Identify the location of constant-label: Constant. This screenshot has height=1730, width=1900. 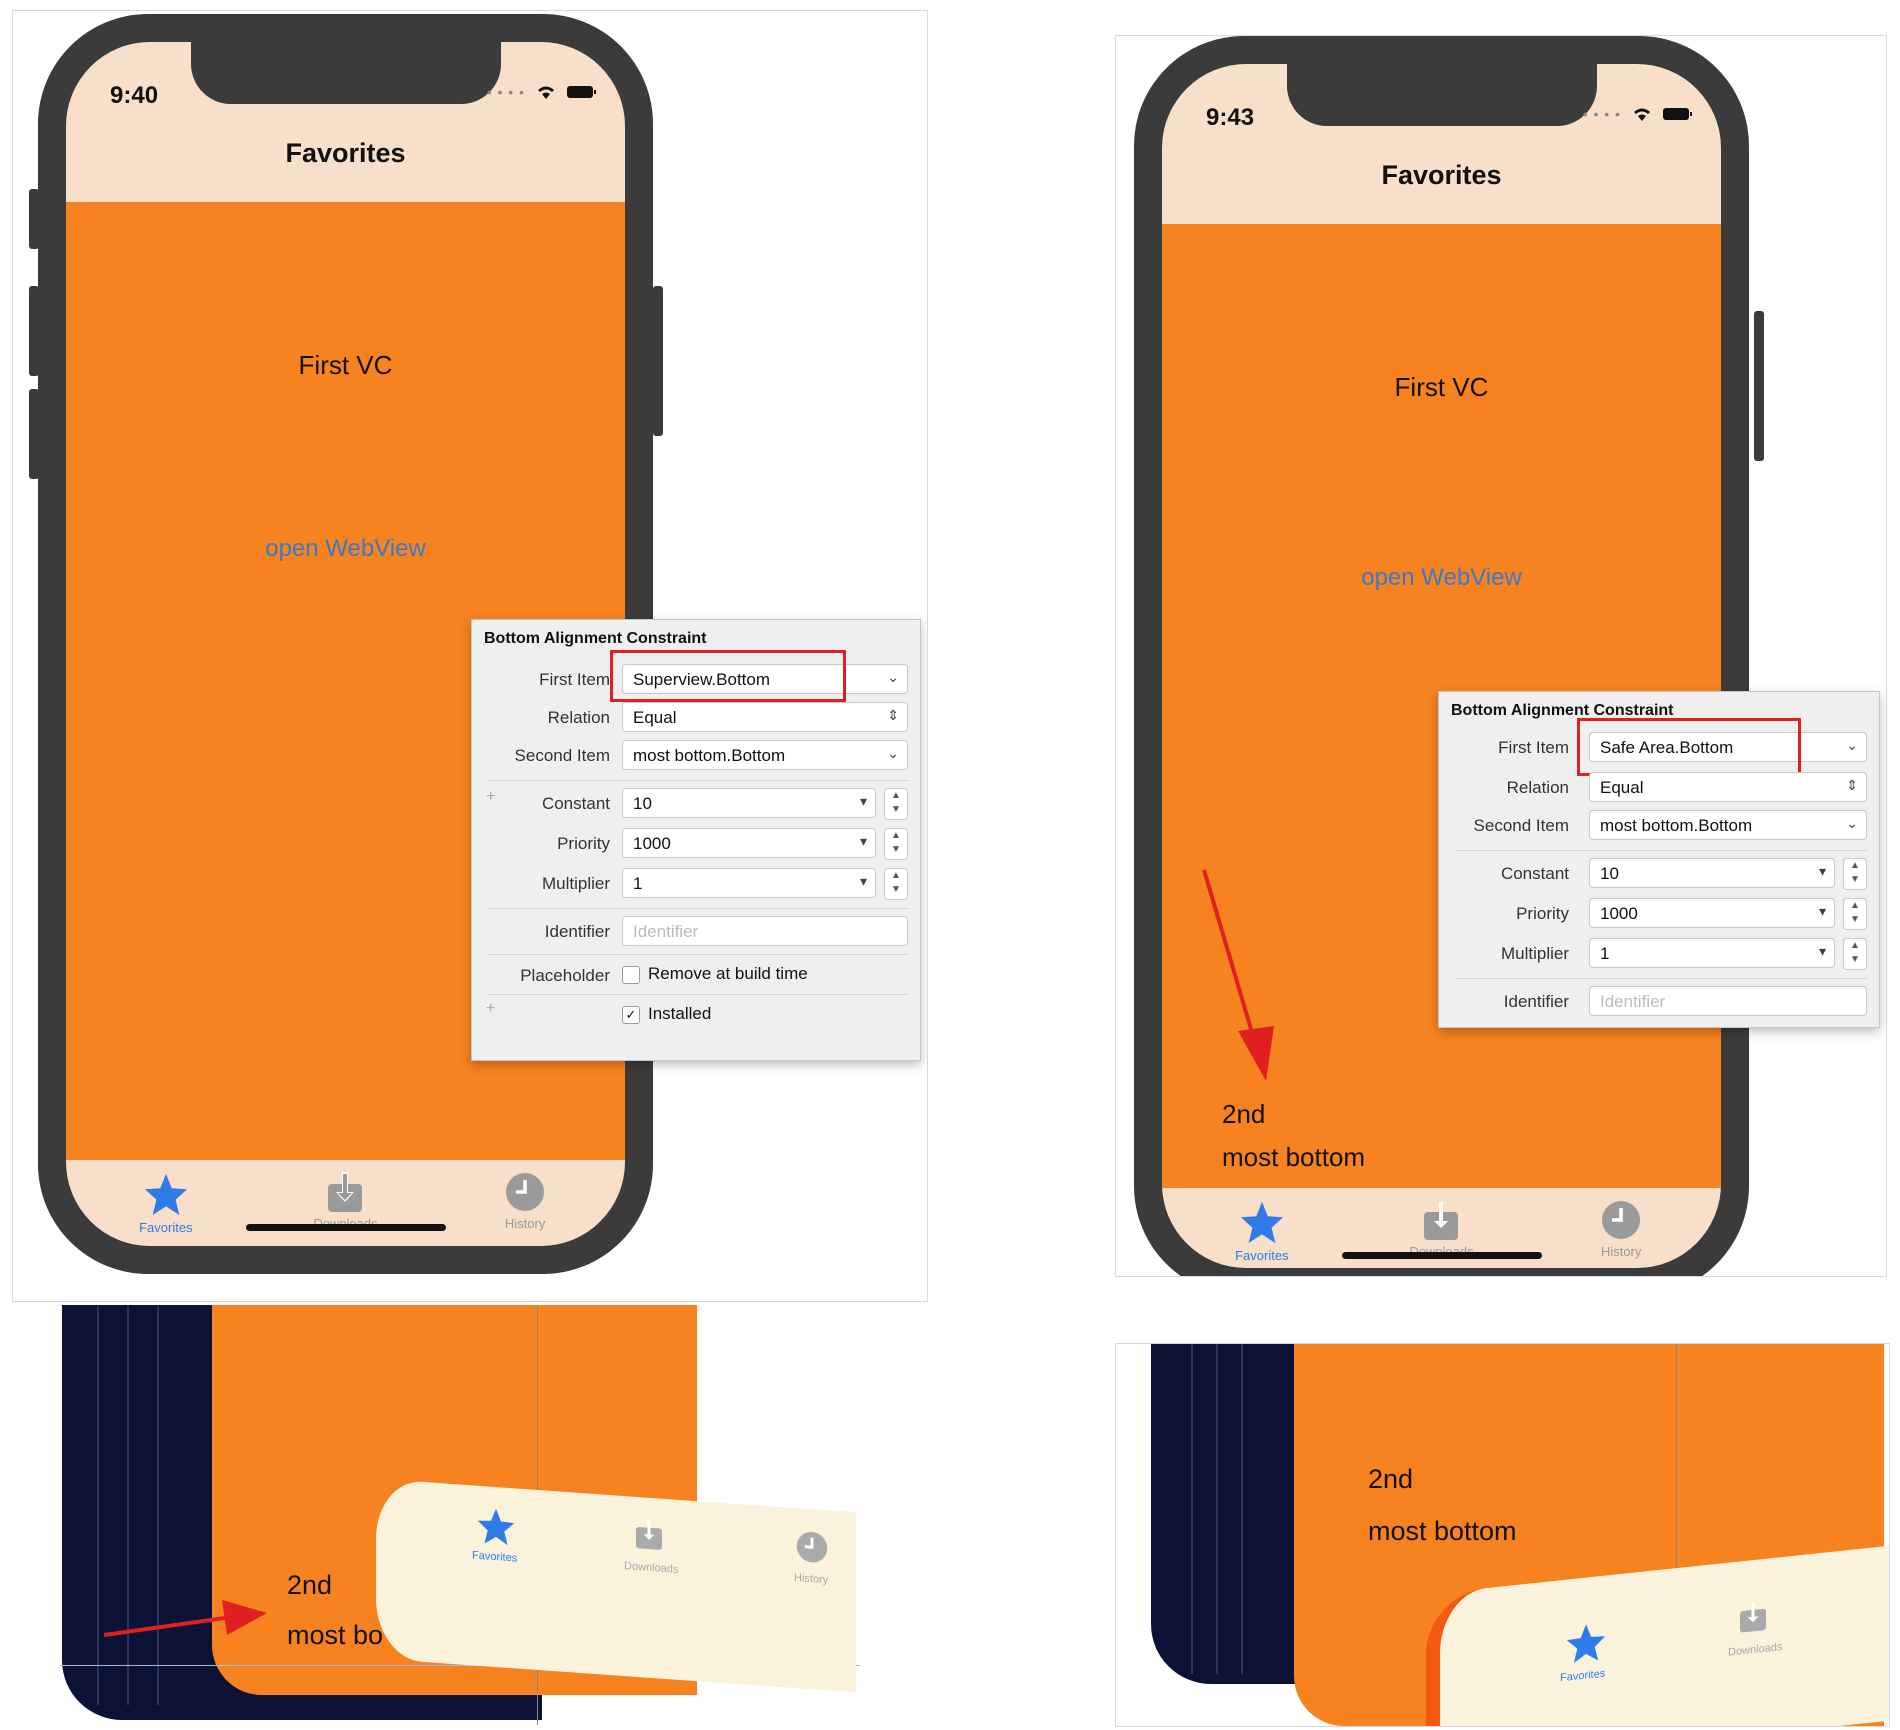
(575, 803).